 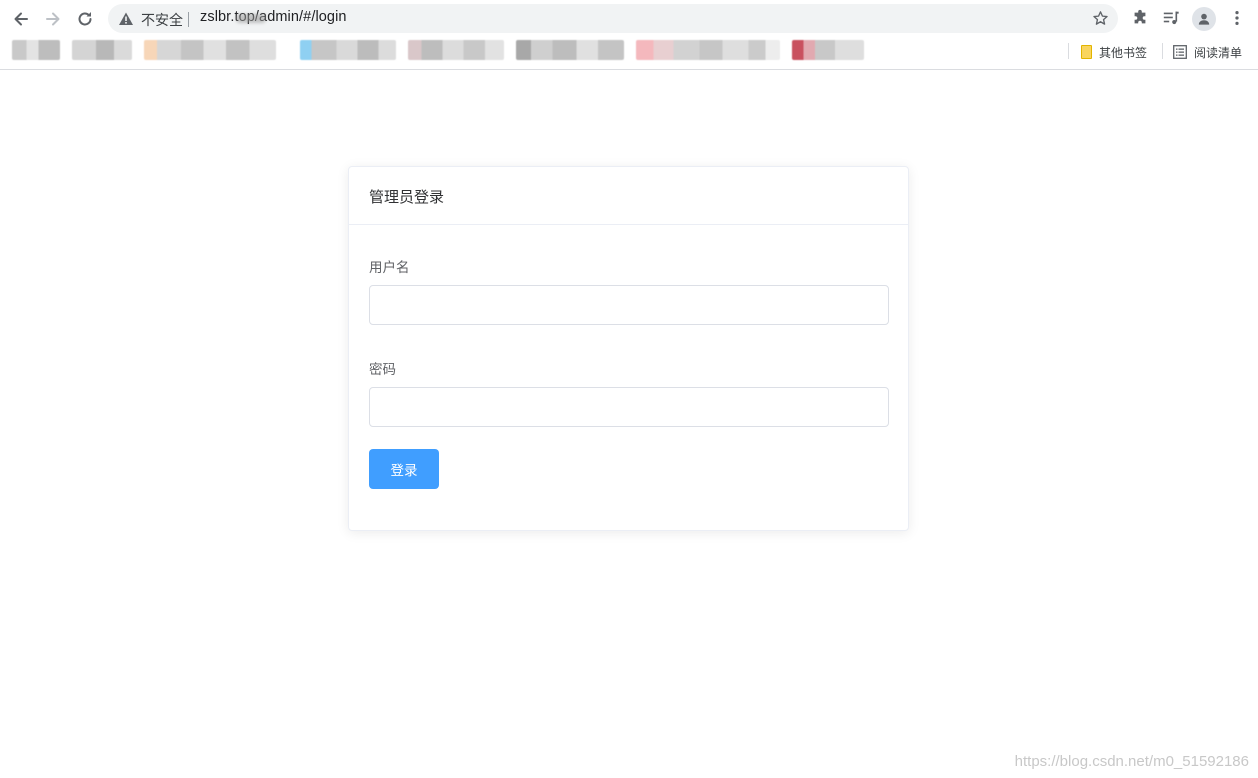 I want to click on page-title: 管理员登录, so click(x=407, y=197).